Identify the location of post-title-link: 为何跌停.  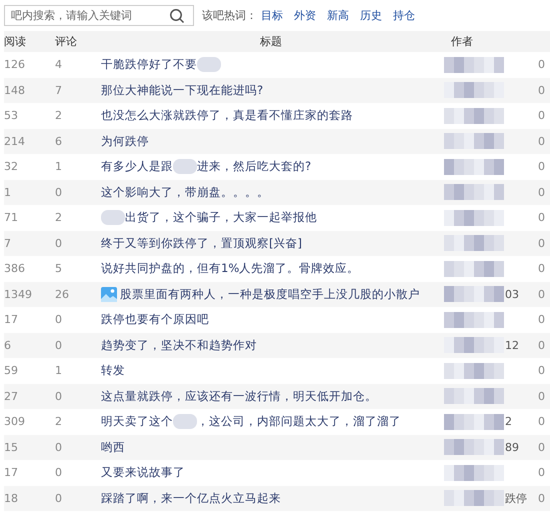
(125, 141).